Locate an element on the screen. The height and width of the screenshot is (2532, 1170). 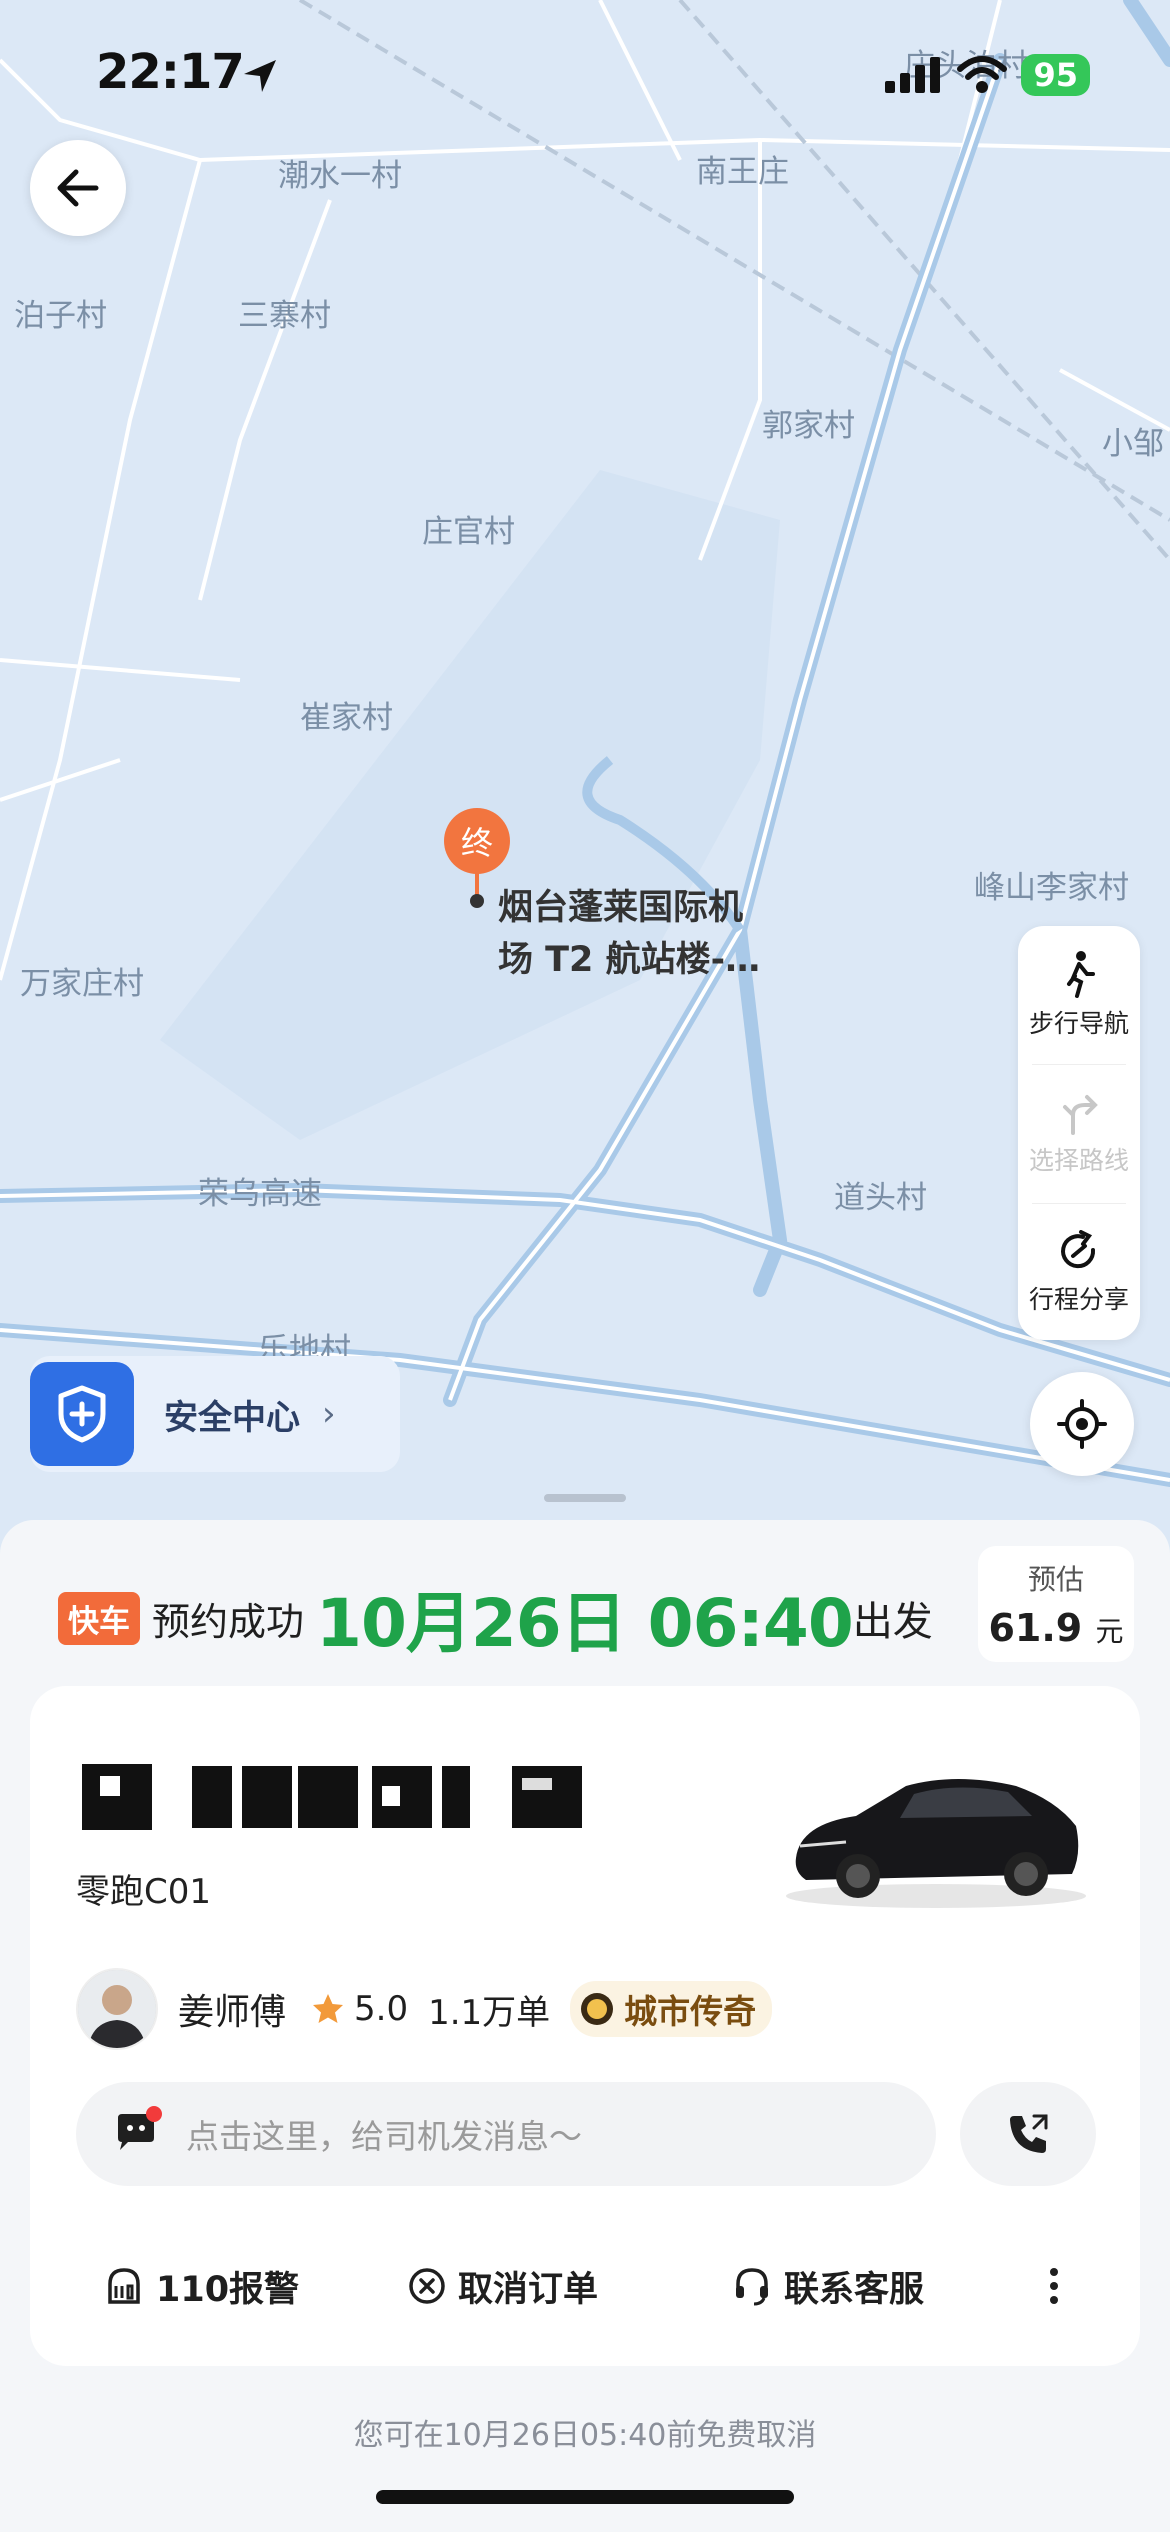
map-place-label: 庄官村 is located at coordinates (468, 532).